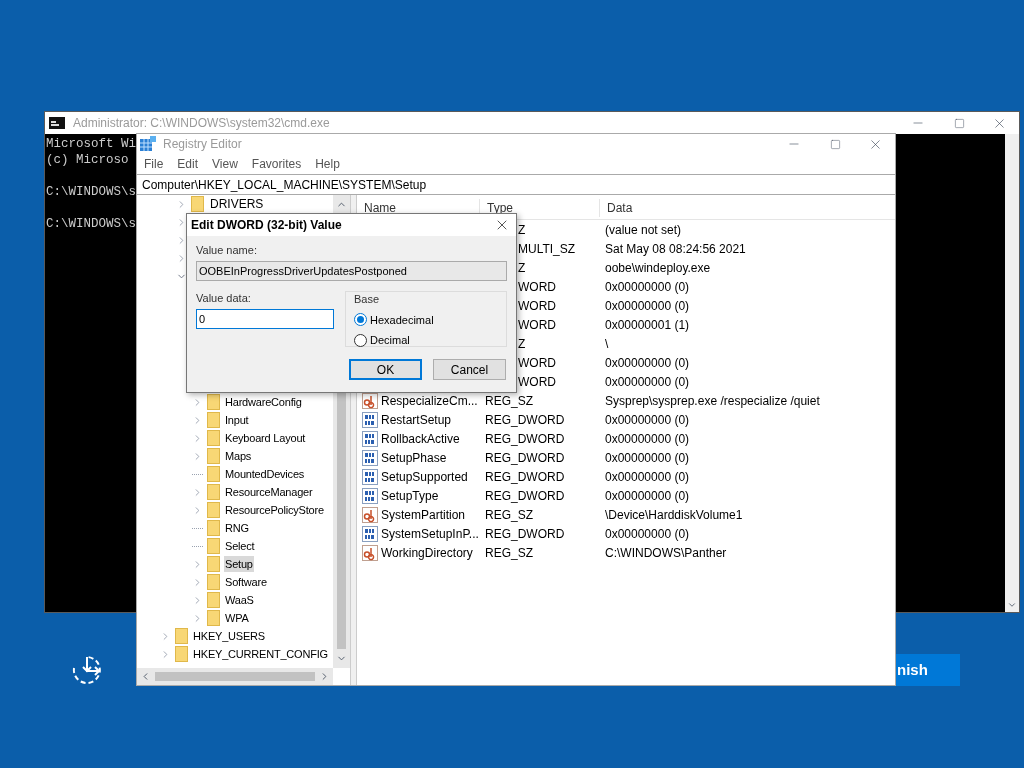 The width and height of the screenshot is (1024, 768). I want to click on tree-item: ResourceManager, so click(269, 492).